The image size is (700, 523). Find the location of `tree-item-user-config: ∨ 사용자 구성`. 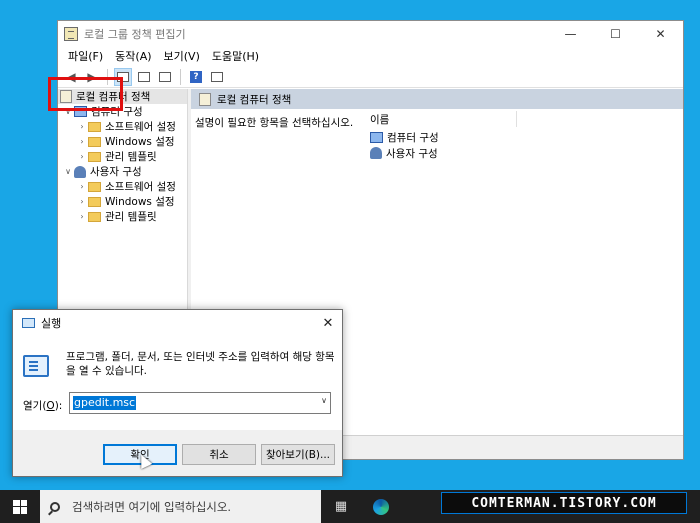

tree-item-user-config: ∨ 사용자 구성 is located at coordinates (122, 171).